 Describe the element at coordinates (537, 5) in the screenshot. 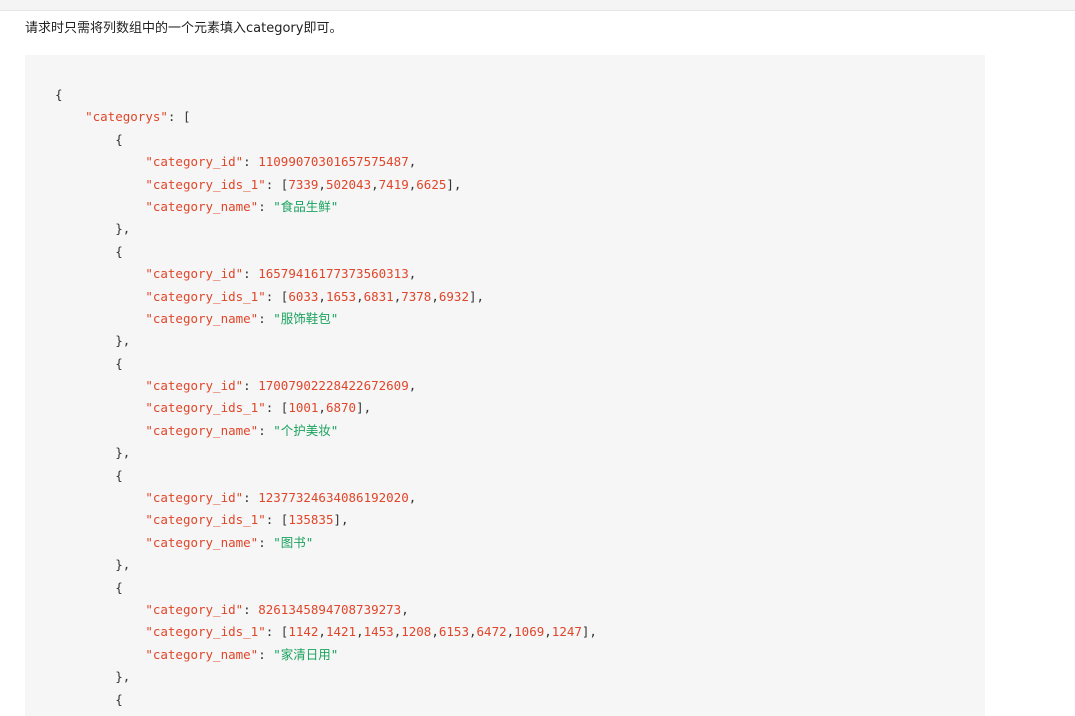

I see `top-band` at that location.